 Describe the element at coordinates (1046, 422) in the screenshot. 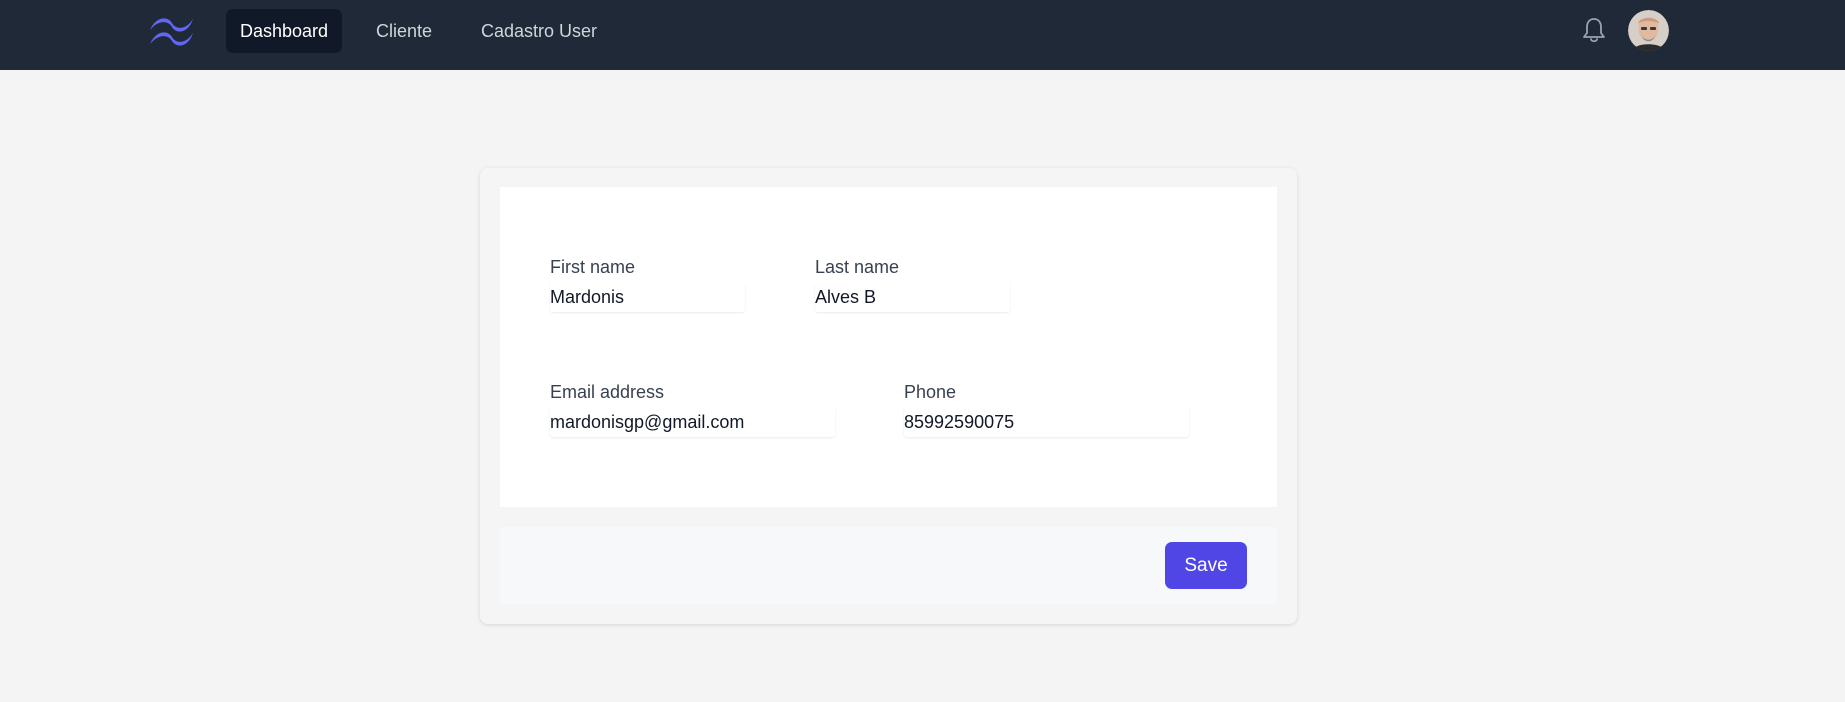

I see `phone-input` at that location.